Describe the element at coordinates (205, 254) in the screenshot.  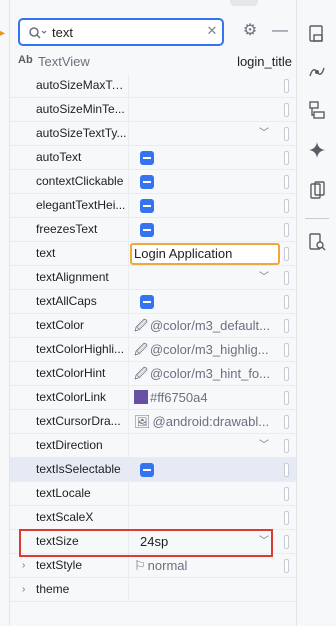
I see `text-value-input: Login Application` at that location.